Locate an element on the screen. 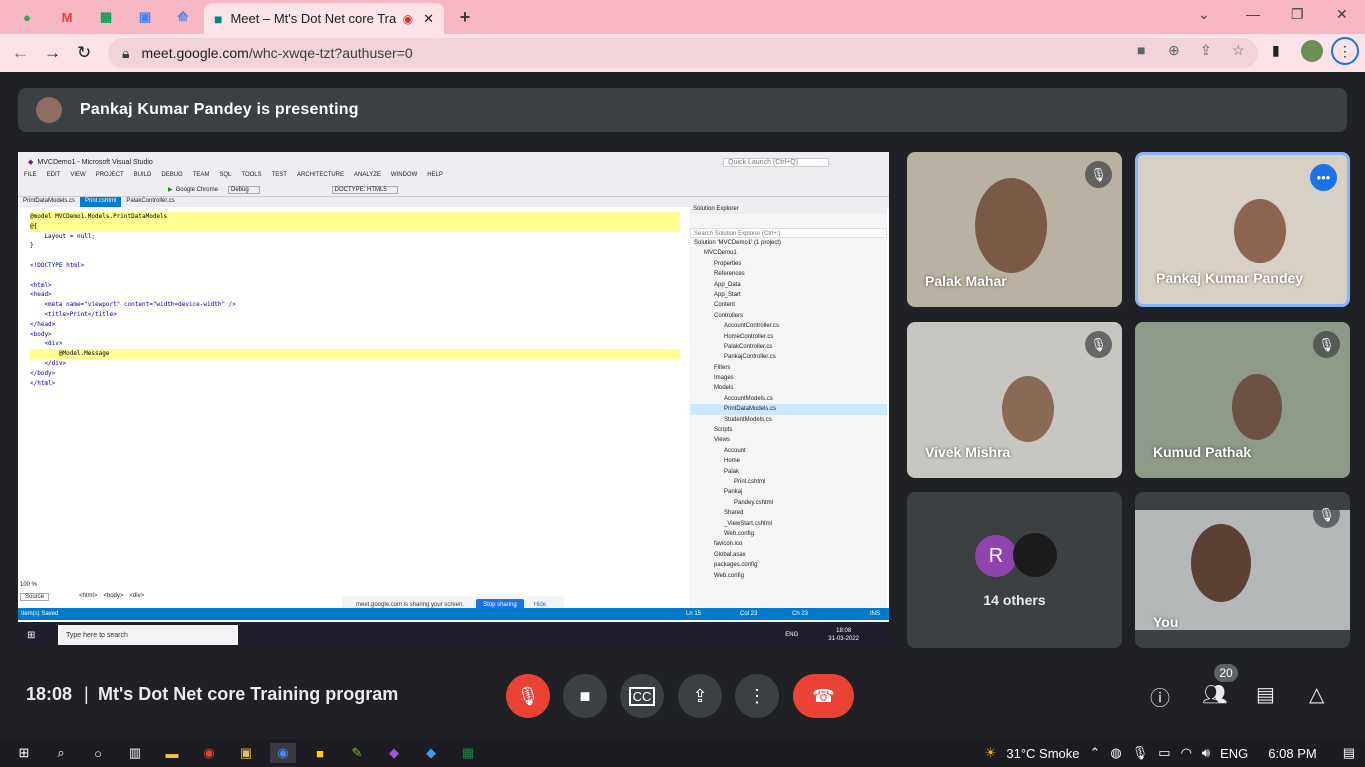  vs-source-tab: Source is located at coordinates (35, 597).